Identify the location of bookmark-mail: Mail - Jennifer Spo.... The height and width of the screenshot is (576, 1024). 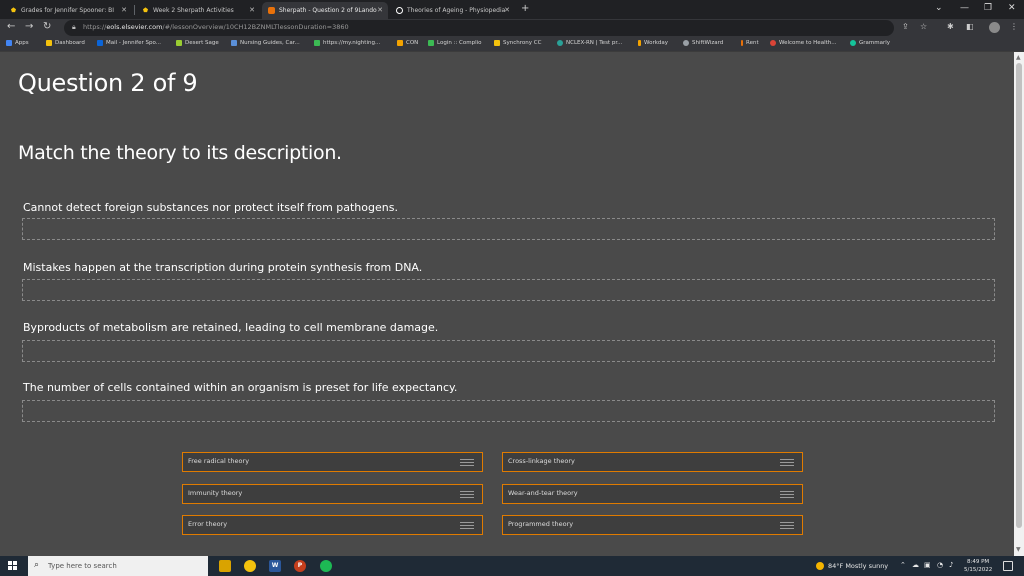
(129, 43).